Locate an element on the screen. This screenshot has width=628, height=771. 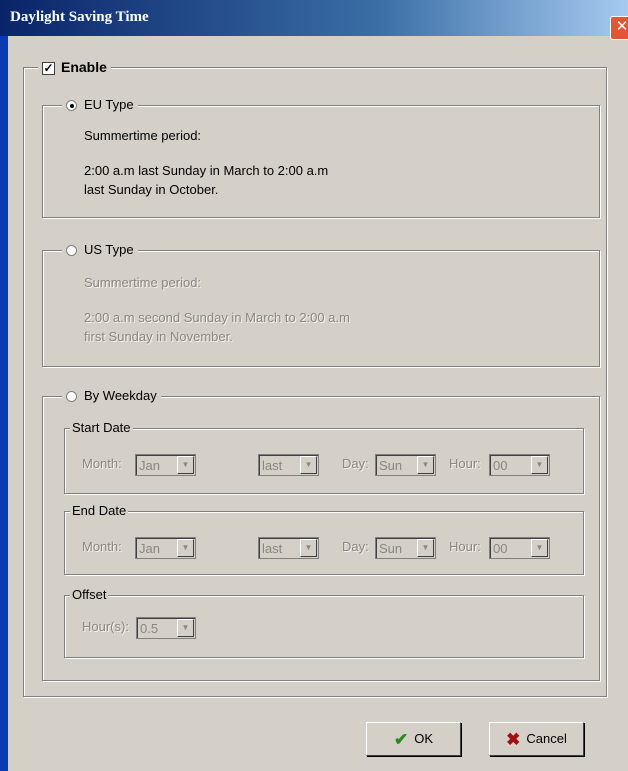
us-type-label: US Type is located at coordinates (109, 249).